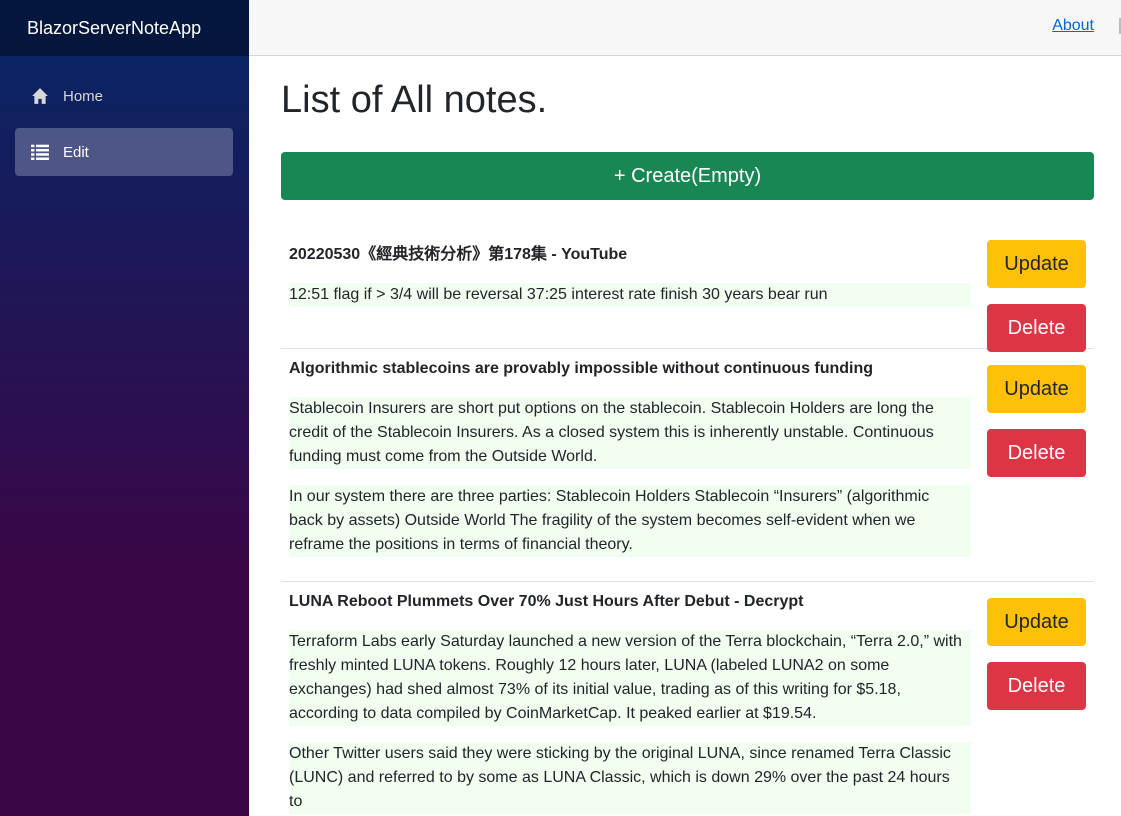  What do you see at coordinates (685, 28) in the screenshot?
I see `top-row: About` at bounding box center [685, 28].